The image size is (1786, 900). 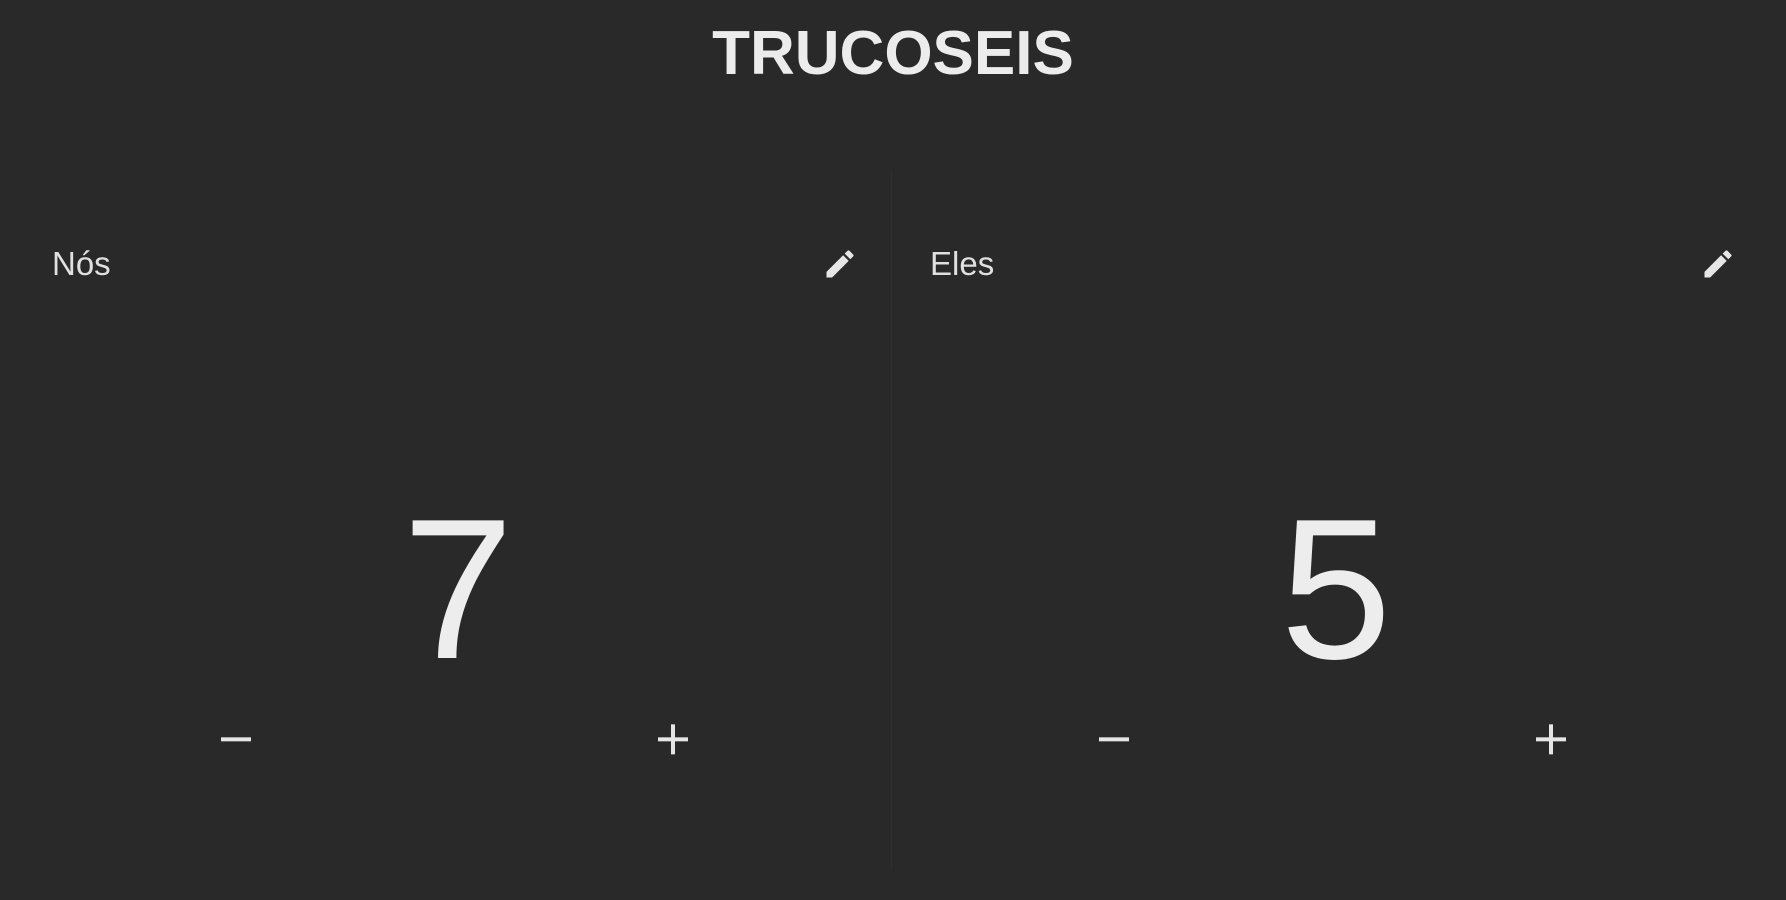 I want to click on team-name: Nós, so click(x=81, y=263).